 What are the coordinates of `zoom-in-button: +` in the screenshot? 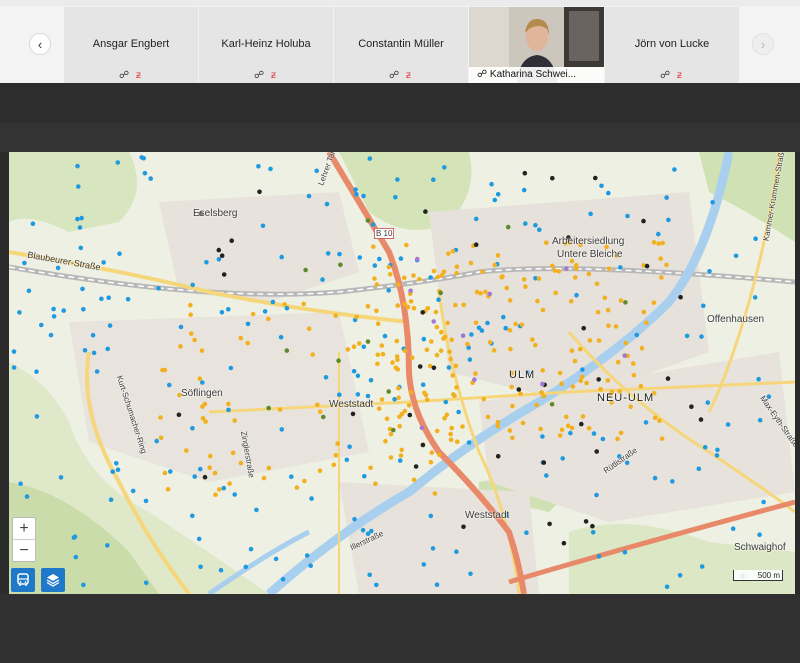 It's located at (24, 528).